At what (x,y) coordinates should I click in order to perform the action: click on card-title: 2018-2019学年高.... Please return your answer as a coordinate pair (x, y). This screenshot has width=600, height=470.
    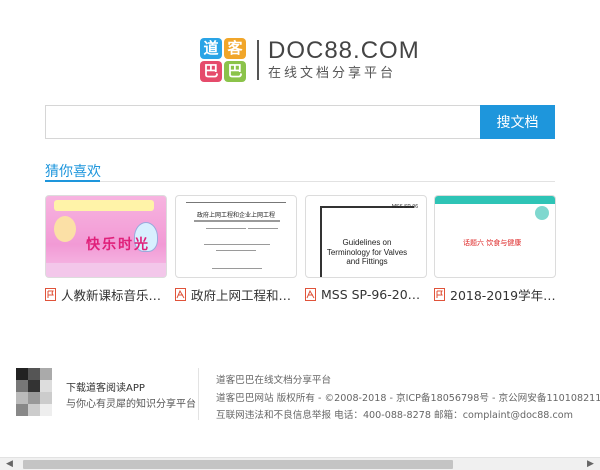
    Looking at the image, I should click on (503, 294).